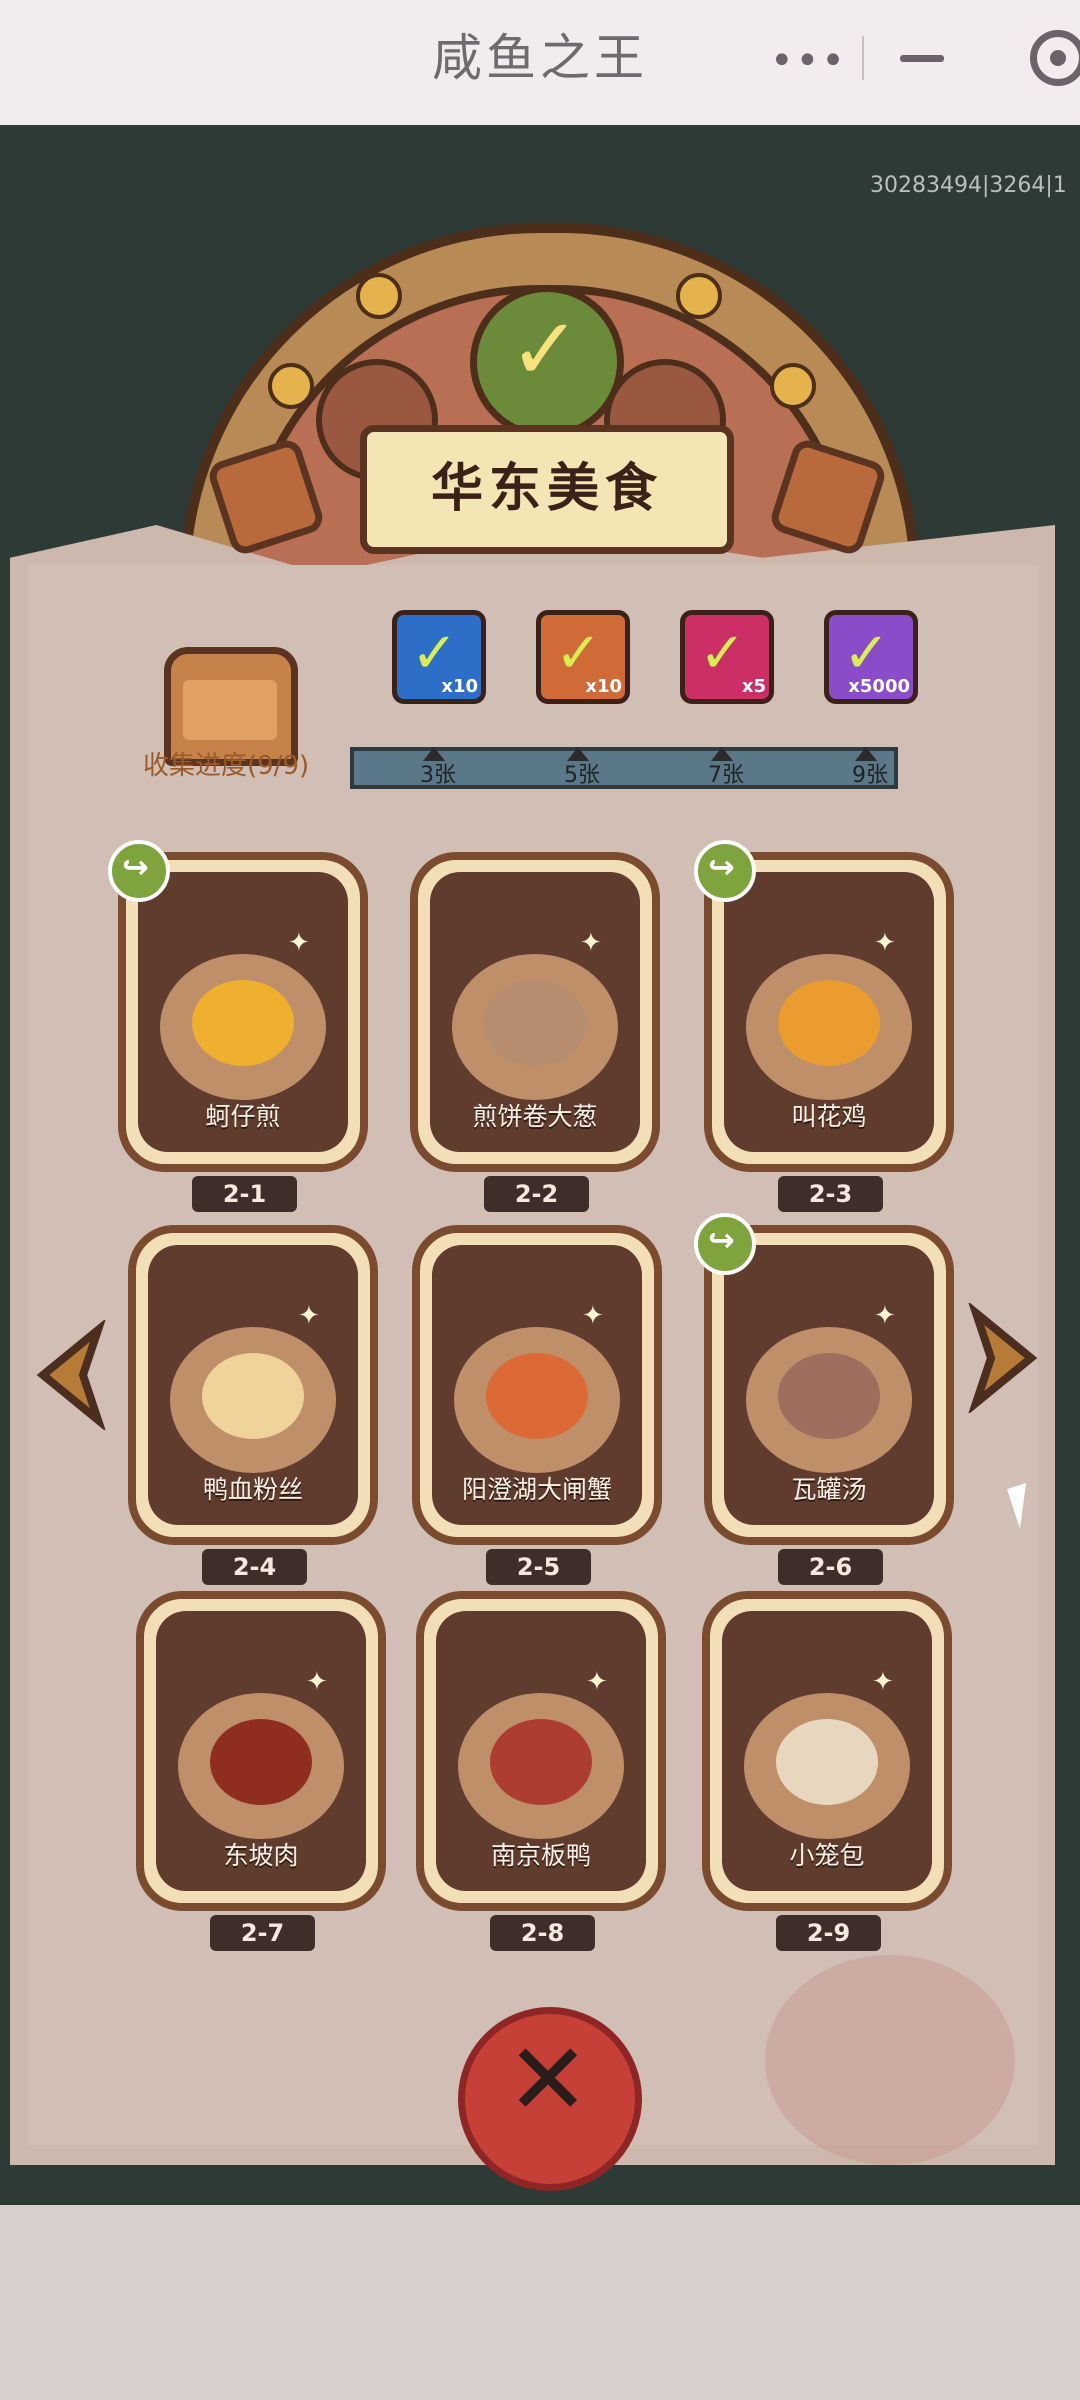 The height and width of the screenshot is (2400, 1080). What do you see at coordinates (261, 1855) in the screenshot?
I see `card-title: 东坡肉` at bounding box center [261, 1855].